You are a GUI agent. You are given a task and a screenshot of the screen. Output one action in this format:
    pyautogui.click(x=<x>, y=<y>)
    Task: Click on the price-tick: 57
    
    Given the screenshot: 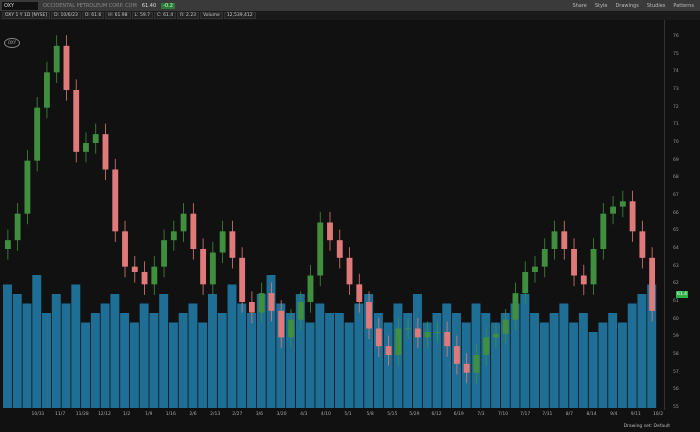 What is the action you would take?
    pyautogui.click(x=676, y=372)
    